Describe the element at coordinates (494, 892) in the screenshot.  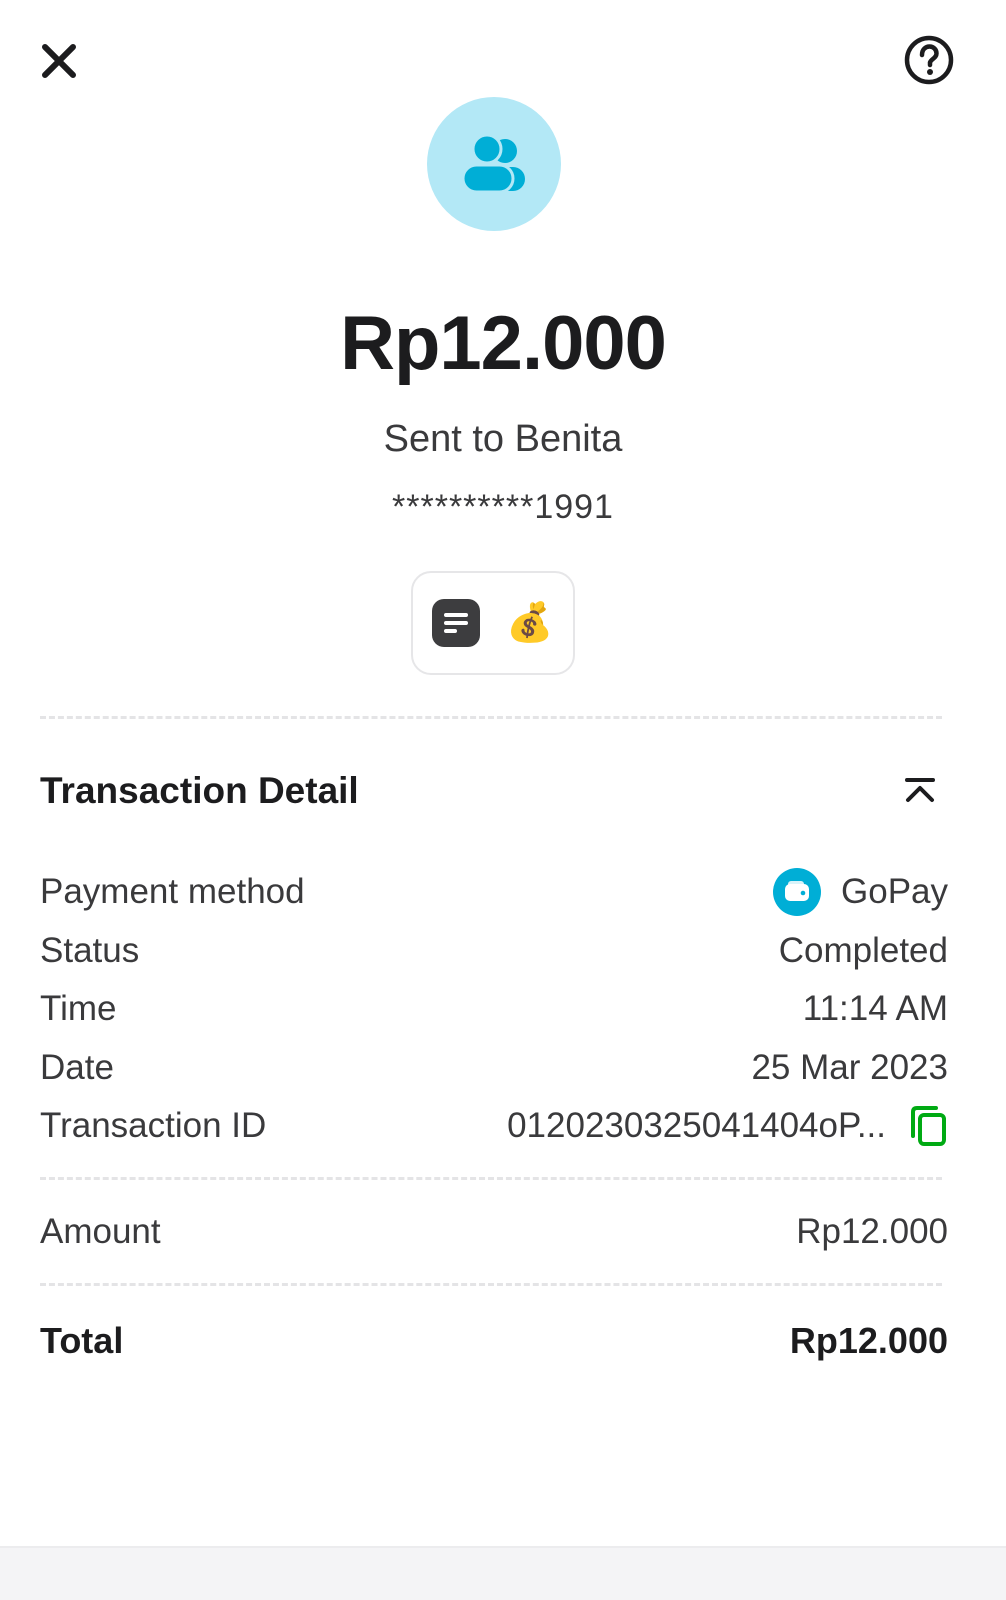
I see `payment-method-row: Payment method GoPay` at that location.